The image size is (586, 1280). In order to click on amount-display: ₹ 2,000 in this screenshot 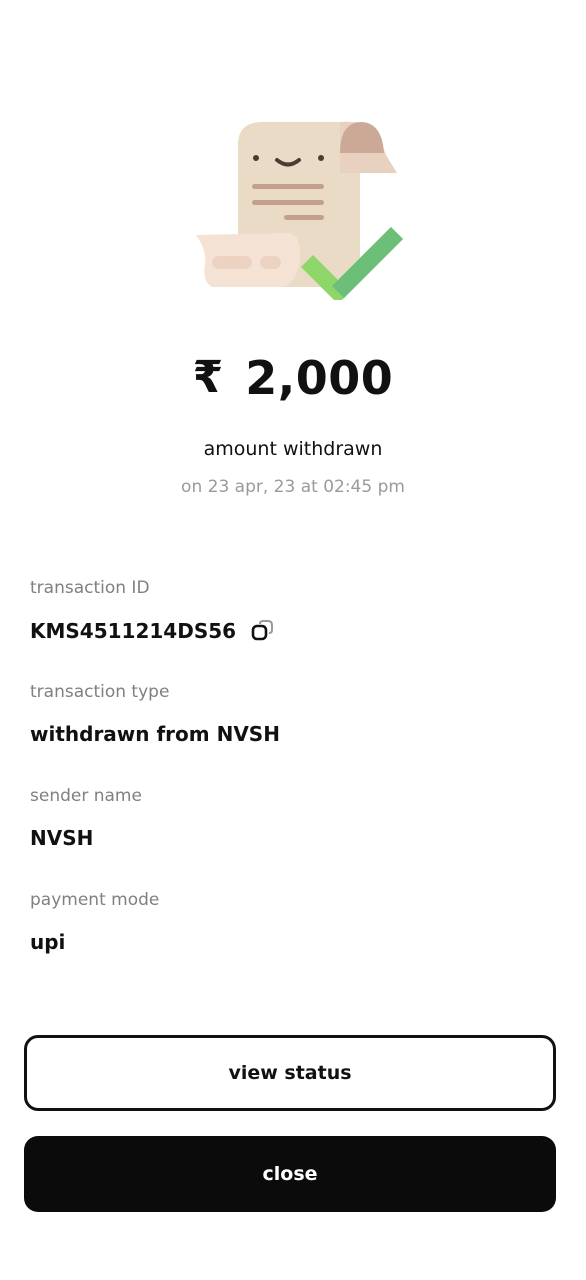, I will do `click(293, 378)`.